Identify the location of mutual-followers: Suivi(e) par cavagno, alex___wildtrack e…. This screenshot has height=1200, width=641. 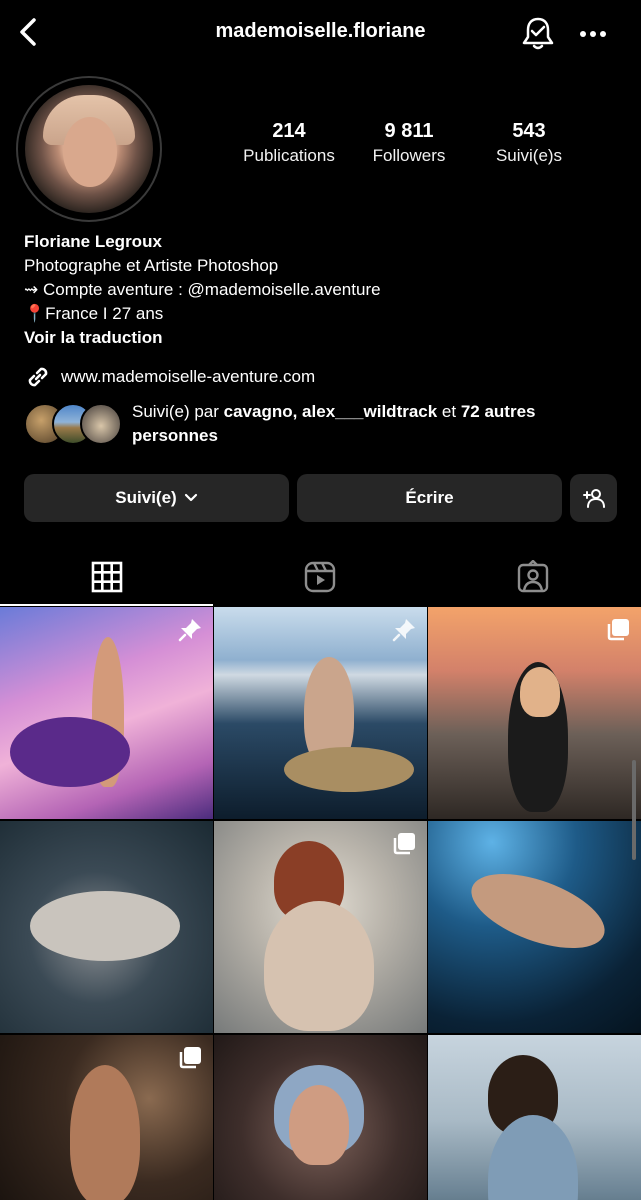
(324, 426).